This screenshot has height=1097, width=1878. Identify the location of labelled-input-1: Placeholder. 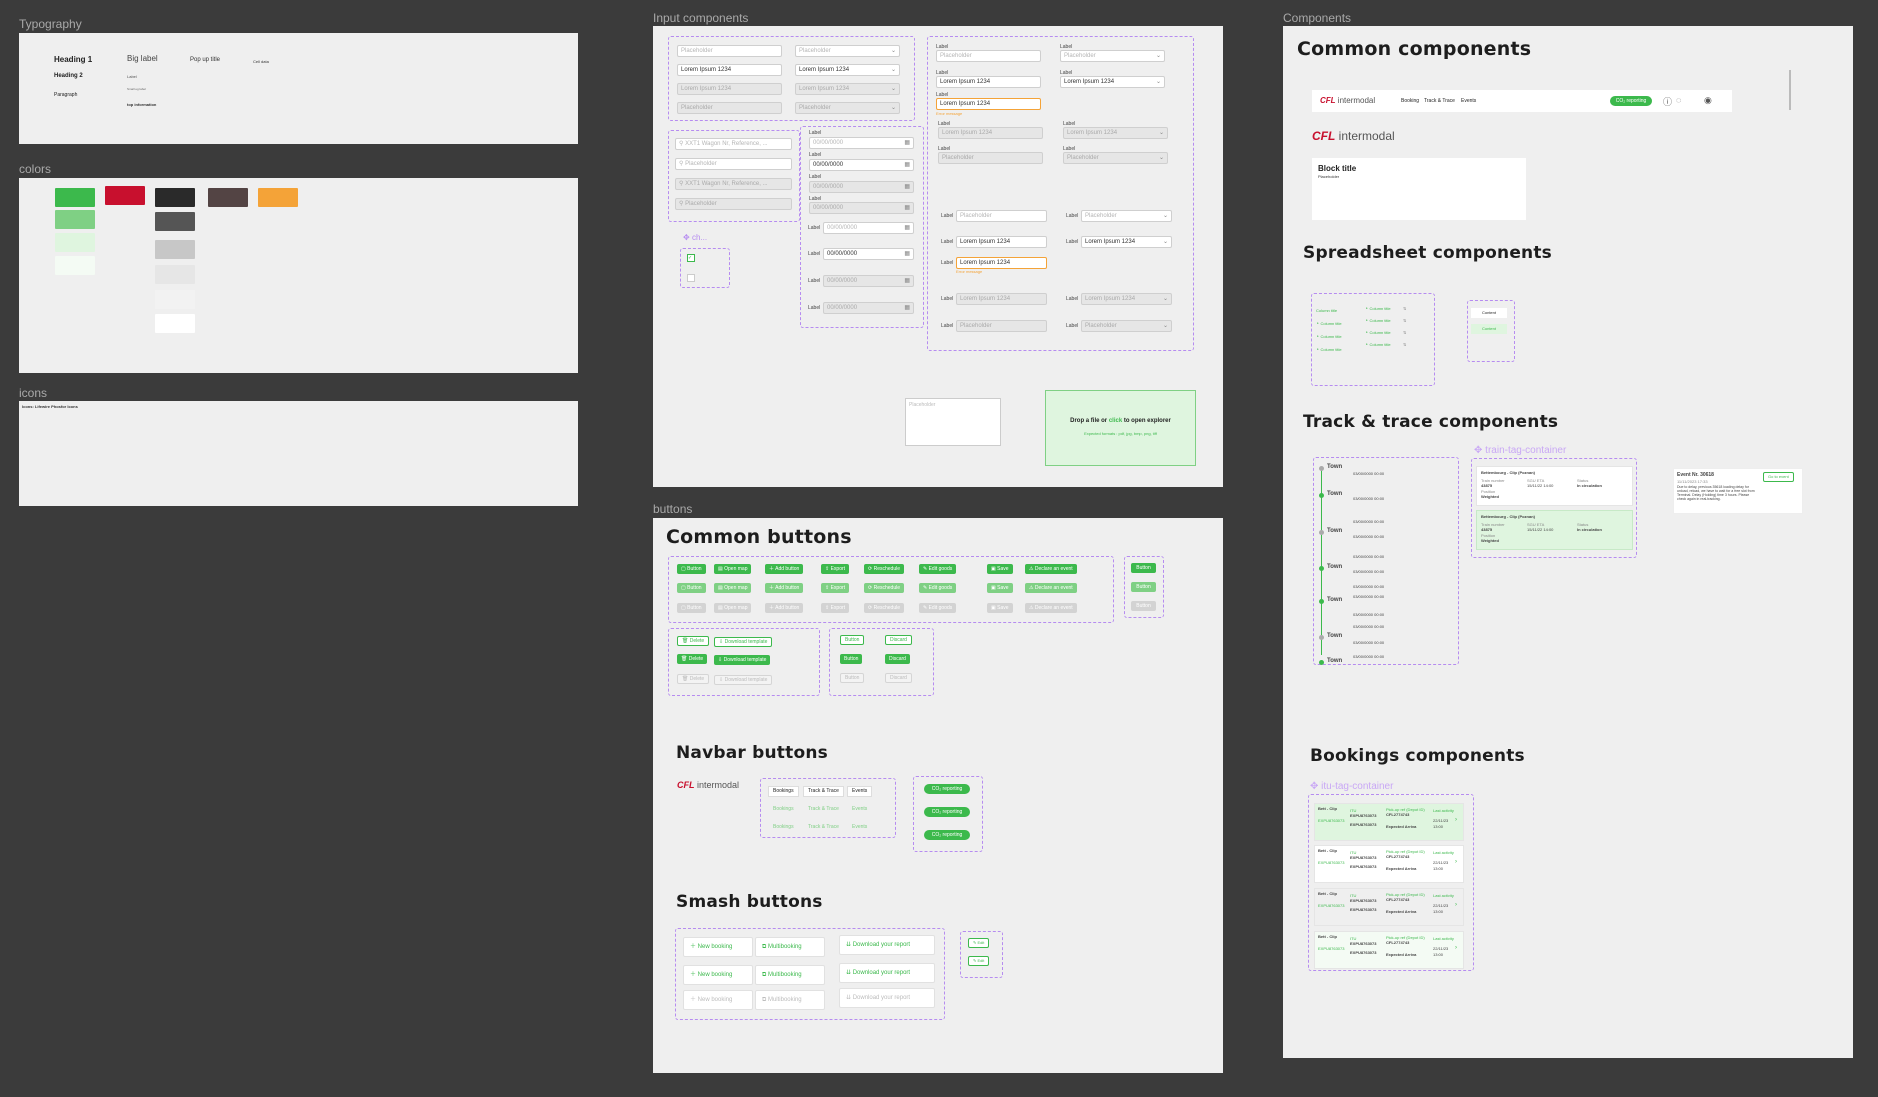
(988, 56).